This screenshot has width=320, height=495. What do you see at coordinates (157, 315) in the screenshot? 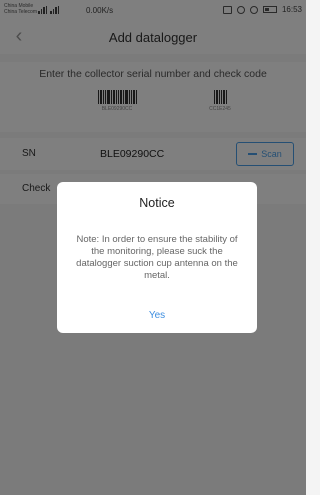
I see `yes-button: Yes` at bounding box center [157, 315].